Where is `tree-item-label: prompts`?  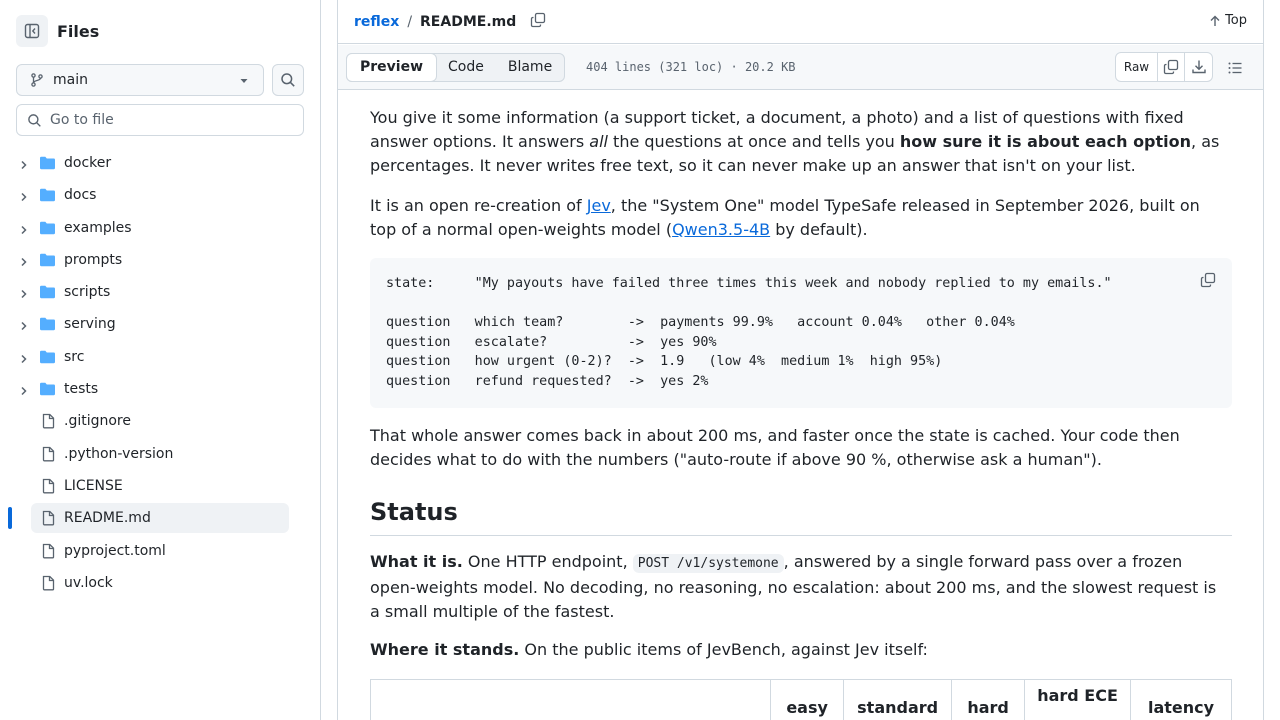
tree-item-label: prompts is located at coordinates (93, 259).